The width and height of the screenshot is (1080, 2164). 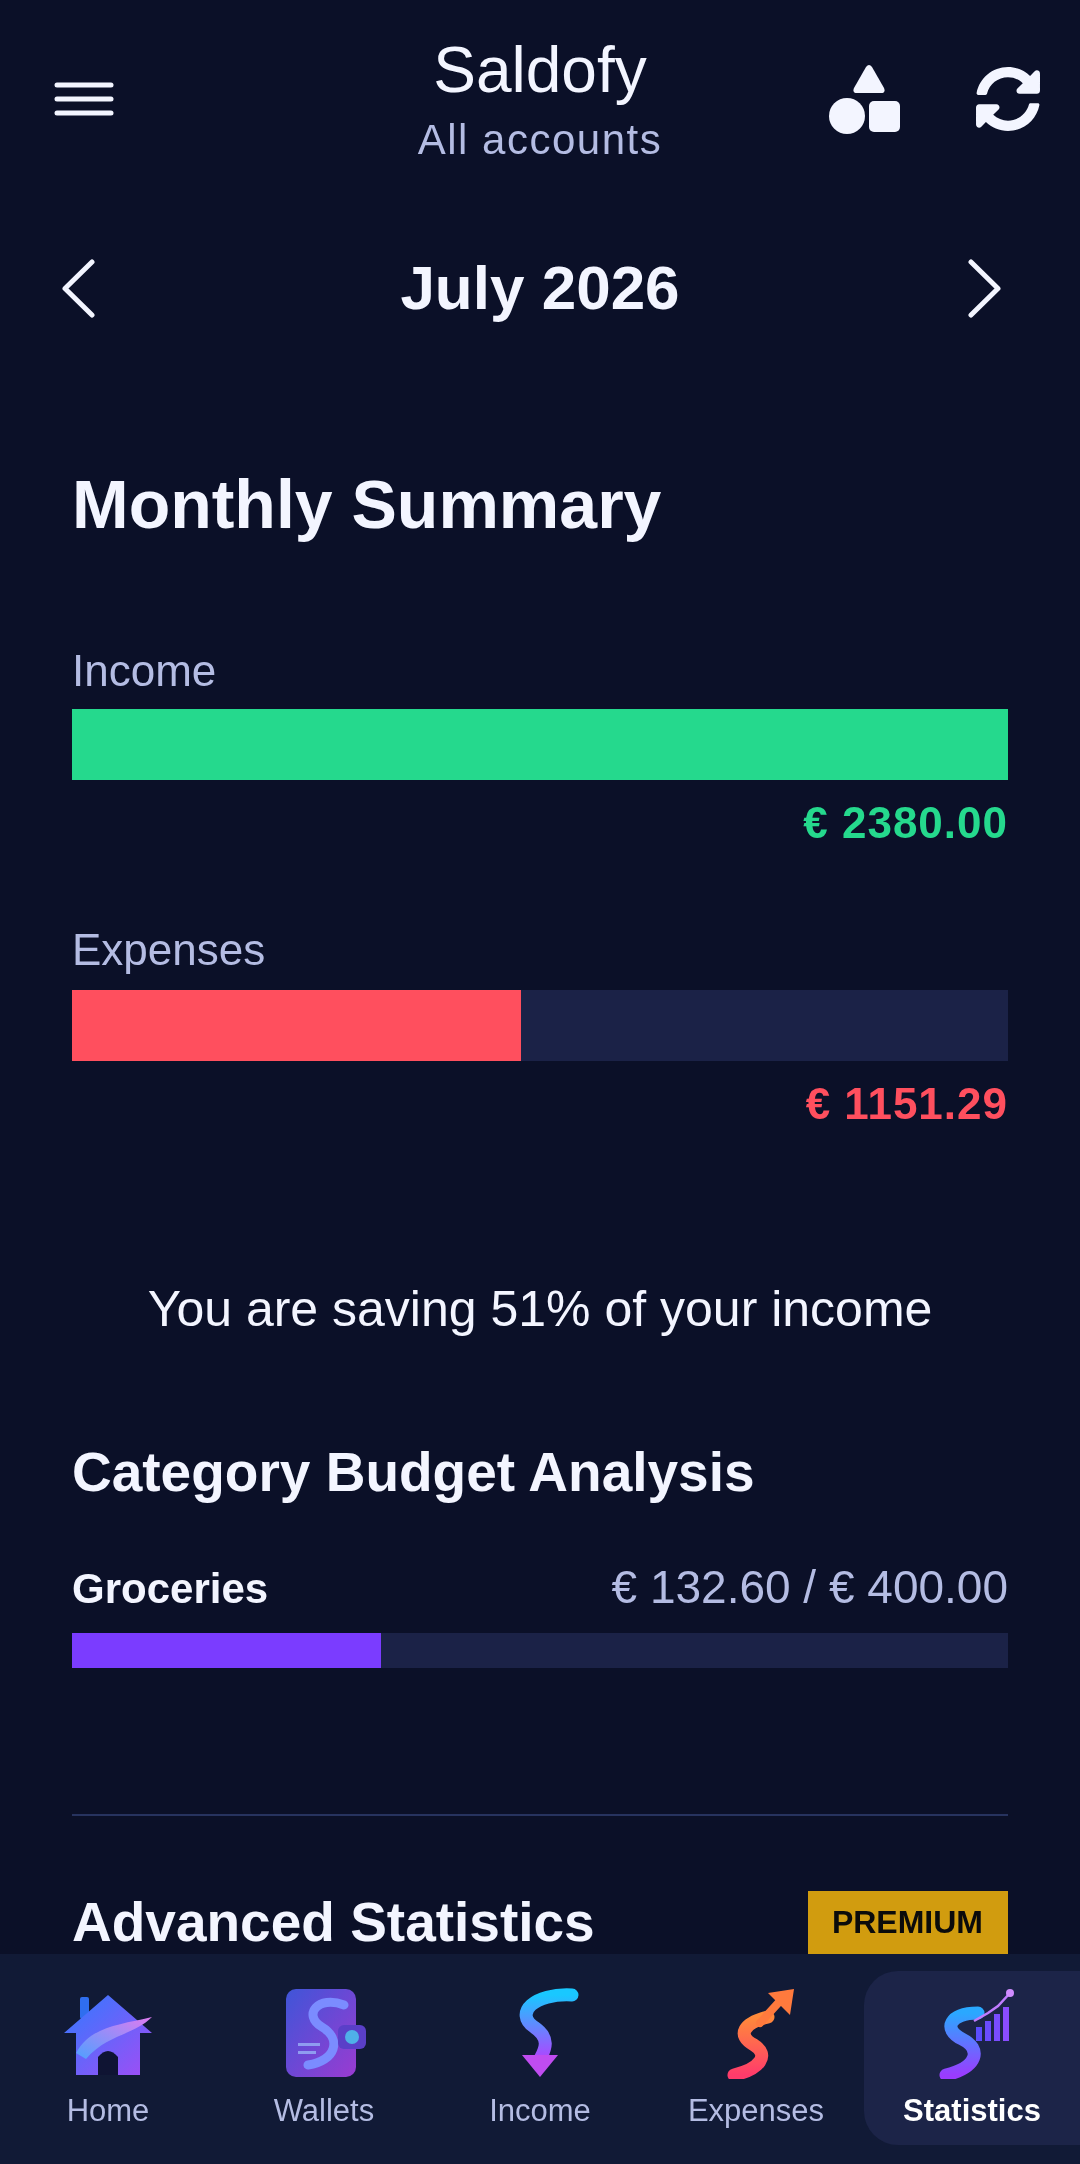 What do you see at coordinates (540, 2058) in the screenshot?
I see `nav-tab: Income` at bounding box center [540, 2058].